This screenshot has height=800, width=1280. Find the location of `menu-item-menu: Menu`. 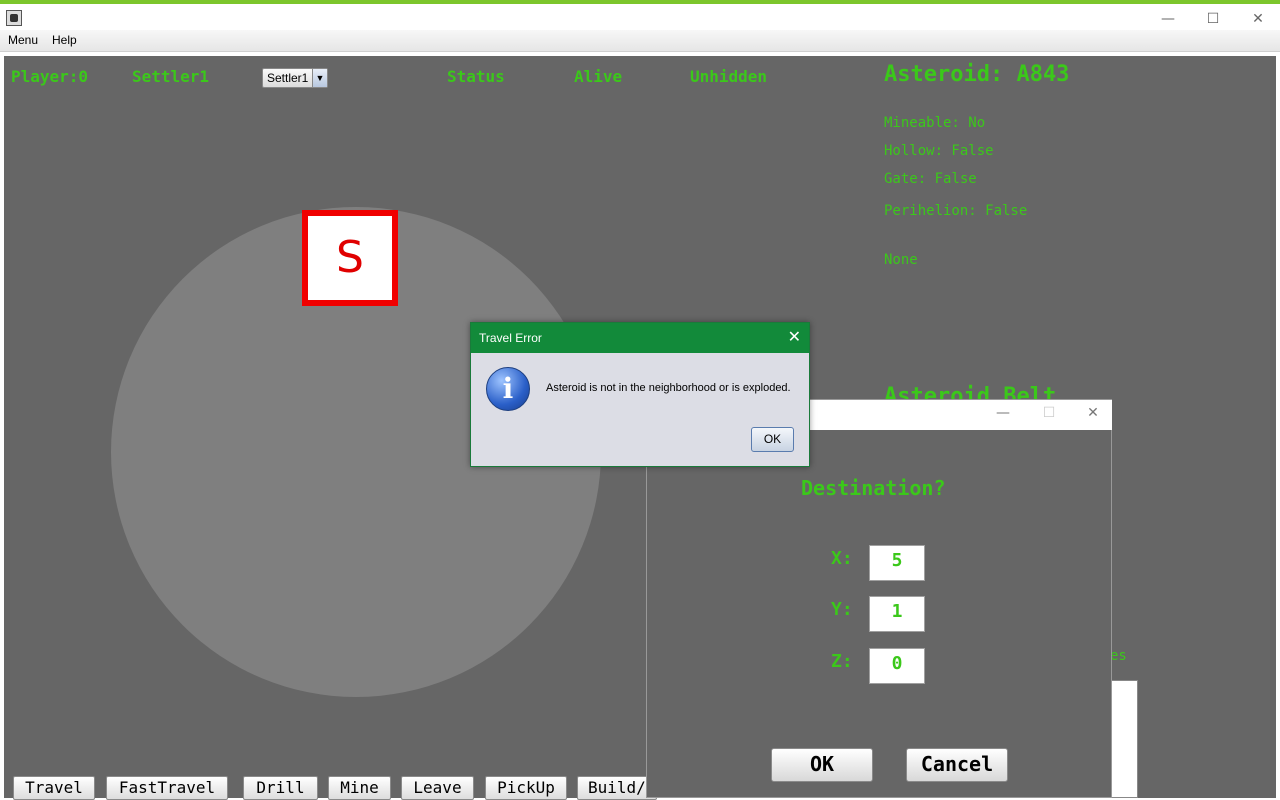

menu-item-menu: Menu is located at coordinates (23, 40).